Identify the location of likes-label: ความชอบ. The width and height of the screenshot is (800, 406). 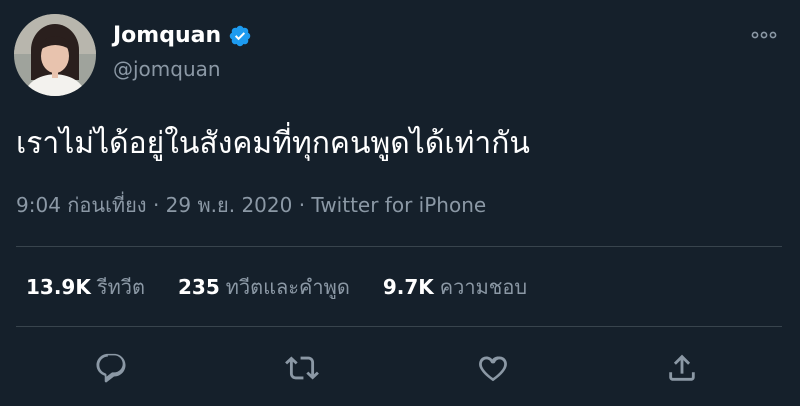
(483, 287).